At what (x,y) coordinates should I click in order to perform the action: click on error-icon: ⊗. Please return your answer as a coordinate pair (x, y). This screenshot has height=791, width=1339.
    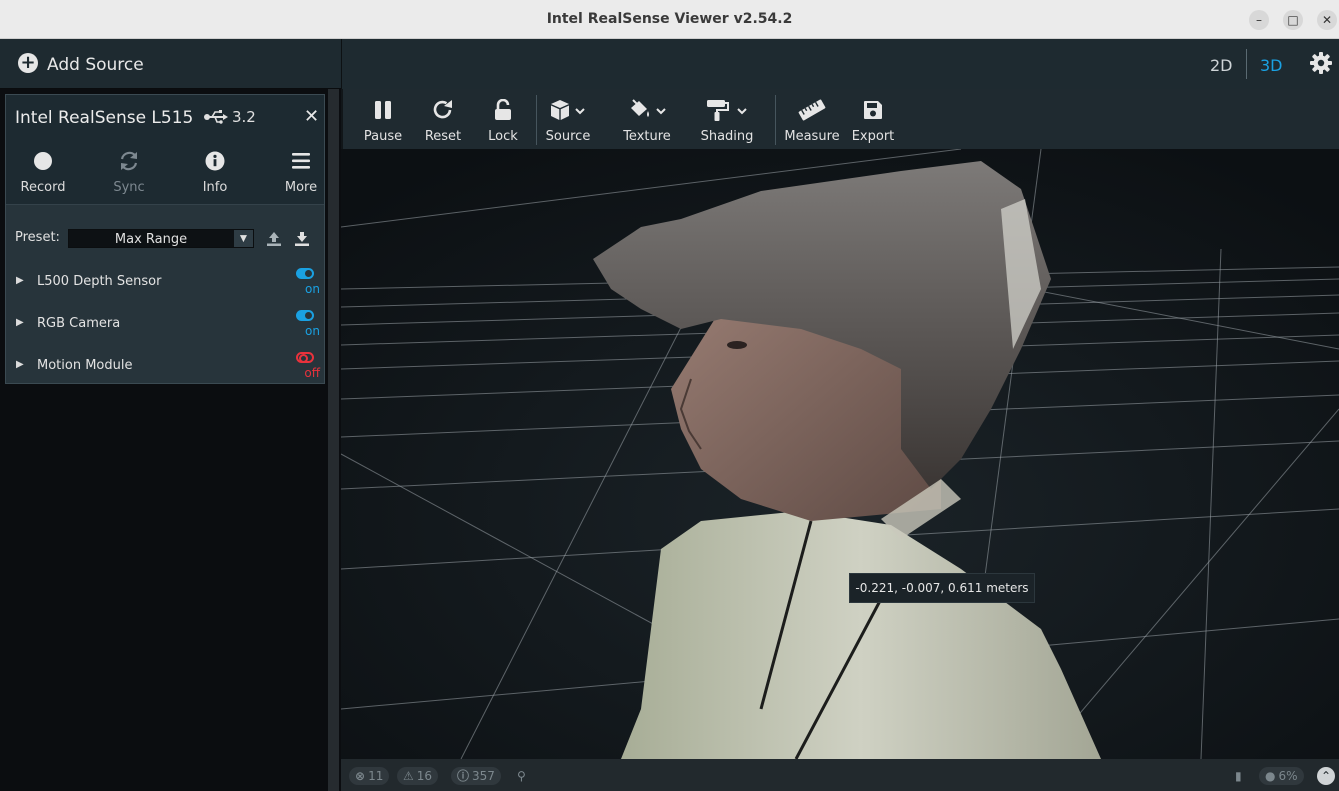
    Looking at the image, I should click on (360, 776).